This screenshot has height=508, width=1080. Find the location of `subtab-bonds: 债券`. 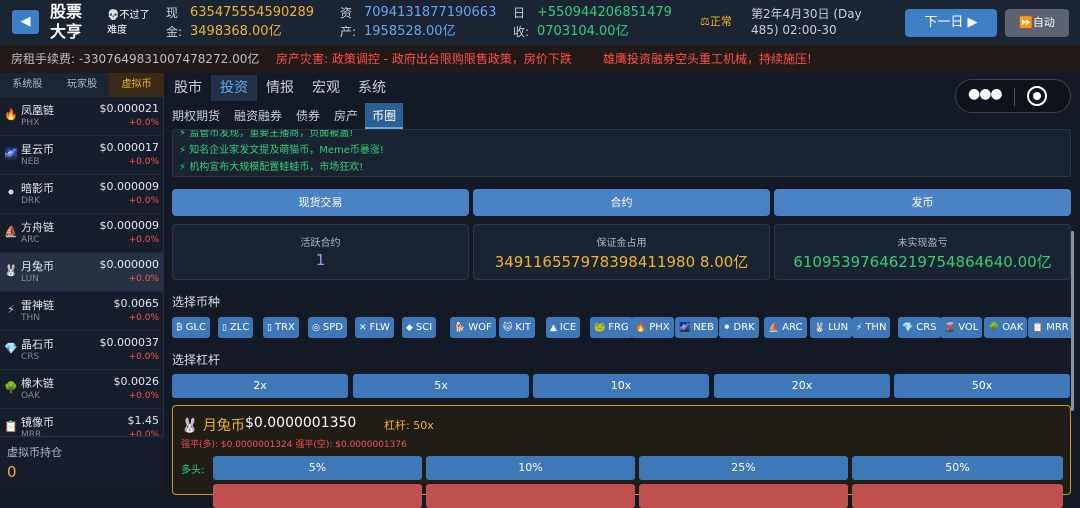

subtab-bonds: 债券 is located at coordinates (308, 116).